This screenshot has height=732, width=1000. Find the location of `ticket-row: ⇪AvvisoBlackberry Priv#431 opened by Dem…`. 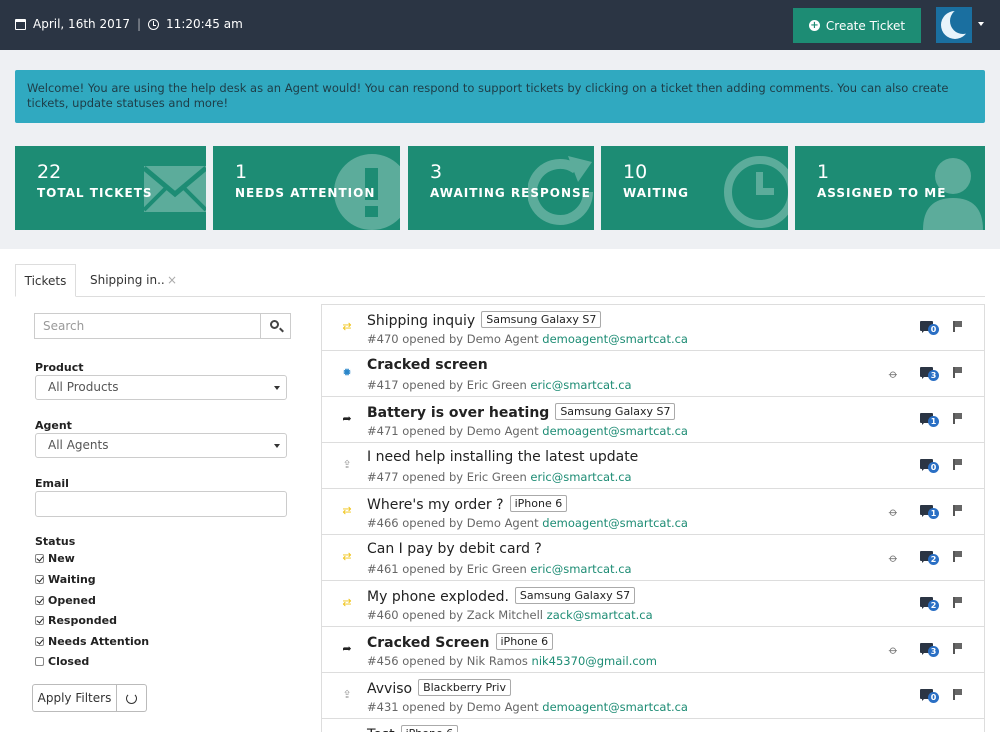

ticket-row: ⇪AvvisoBlackberry Priv#431 opened by Dem… is located at coordinates (653, 696).